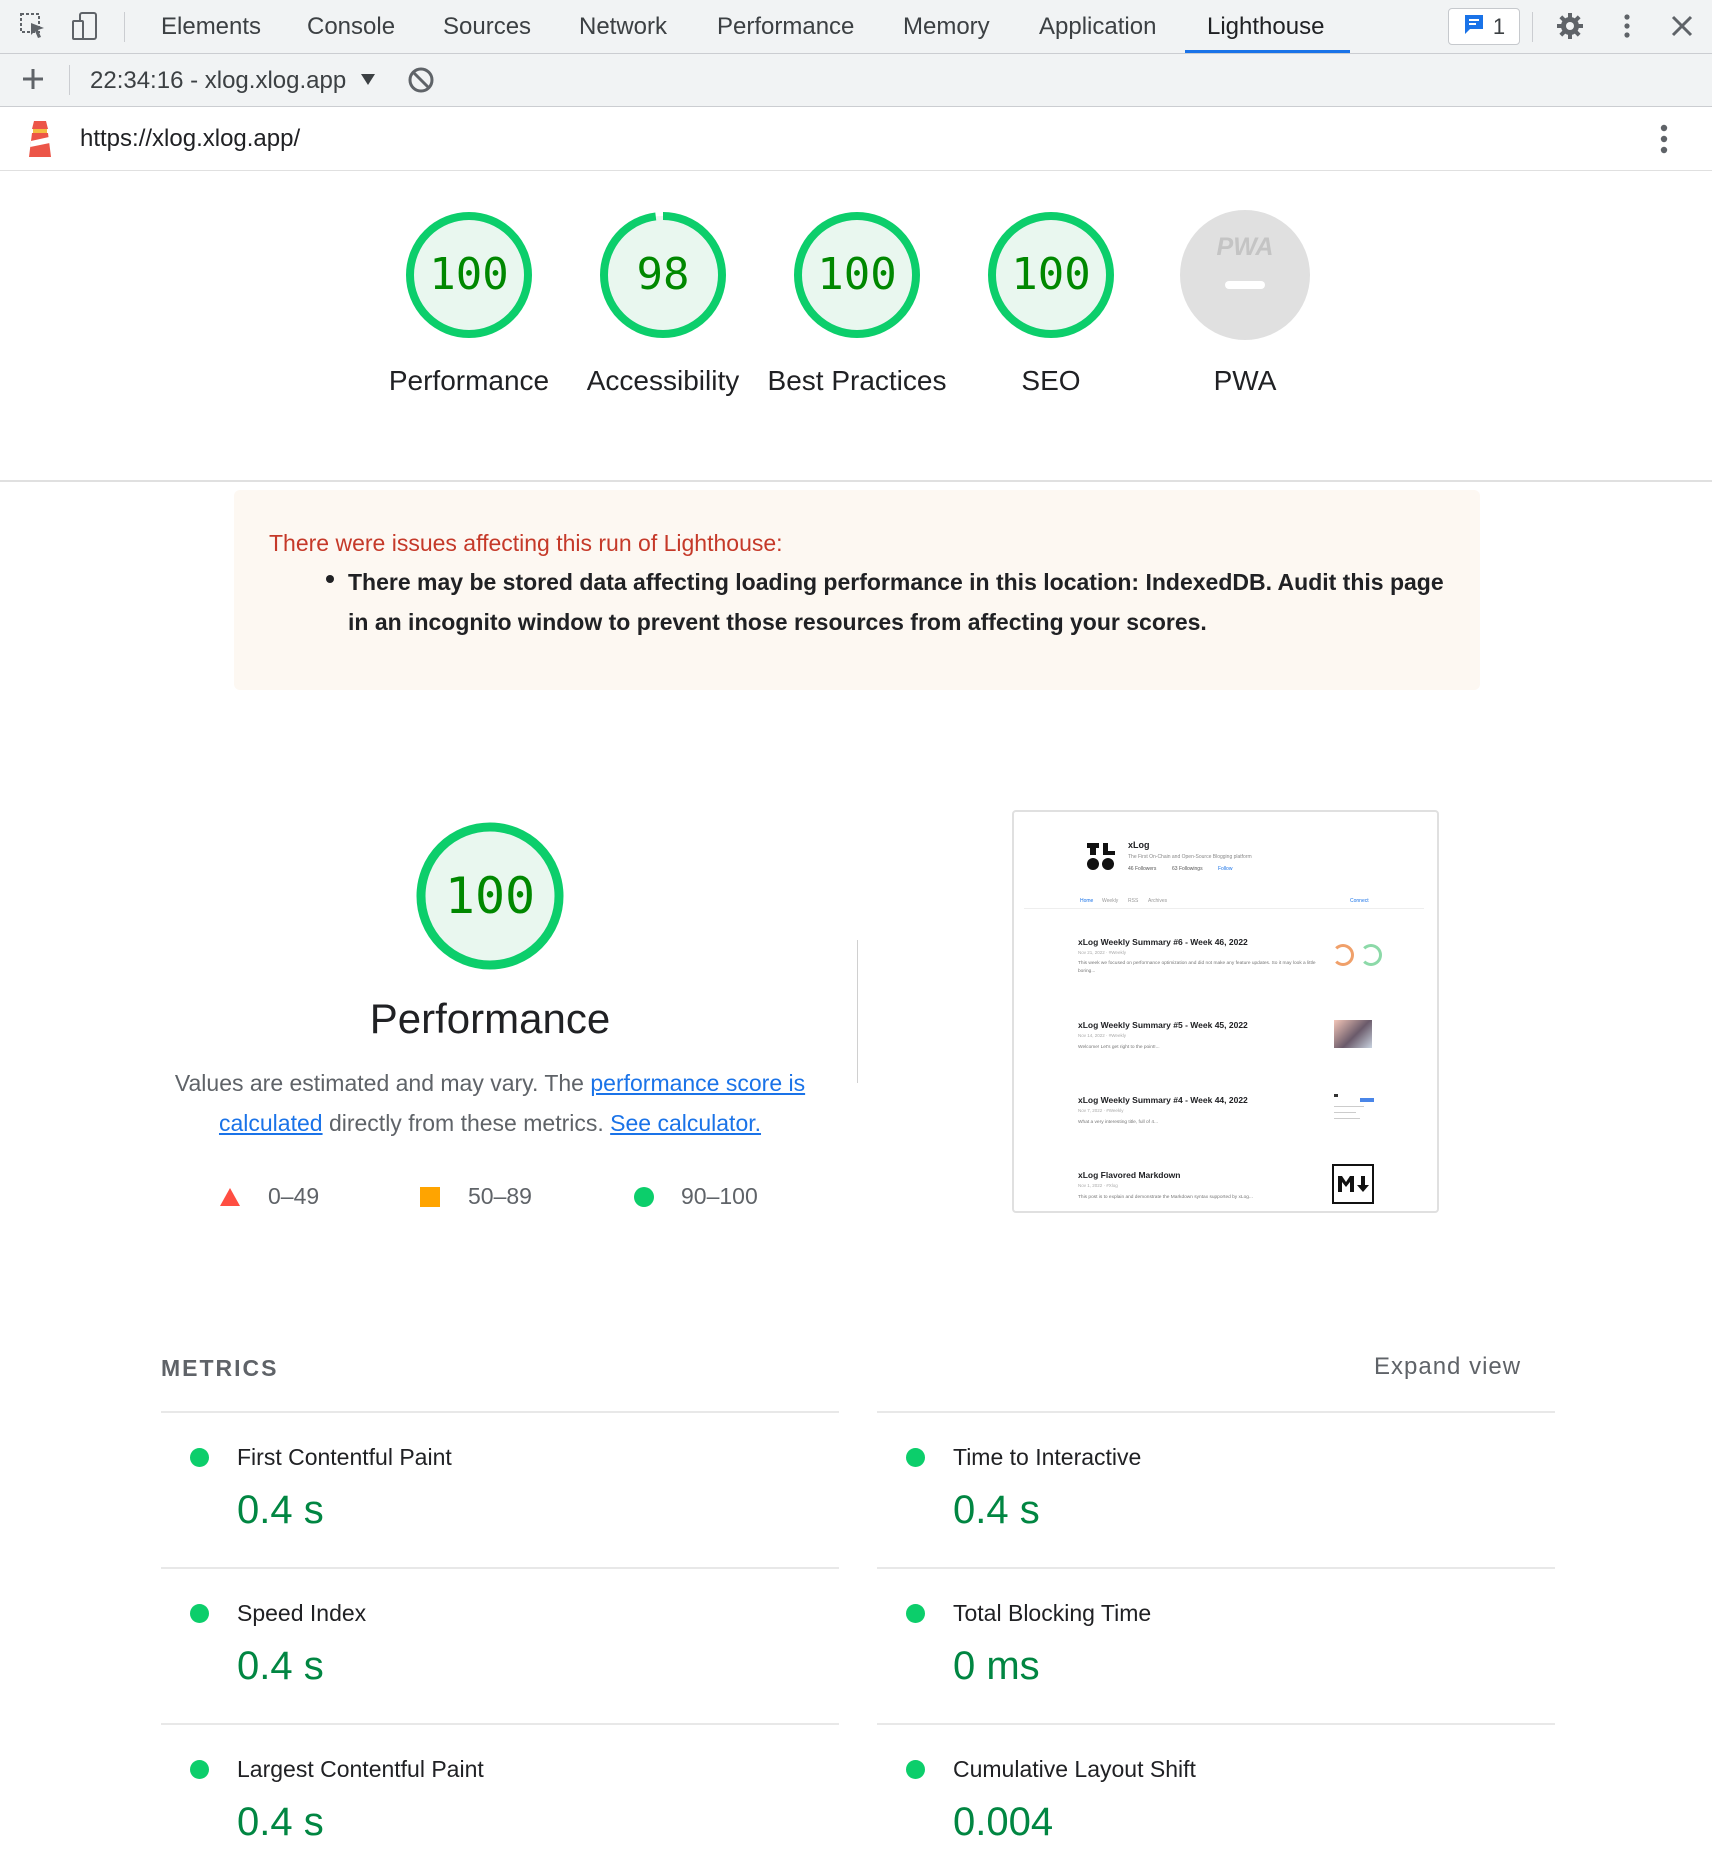 Image resolution: width=1712 pixels, height=1866 pixels. What do you see at coordinates (230, 1197) in the screenshot?
I see `fail-triangle-icon` at bounding box center [230, 1197].